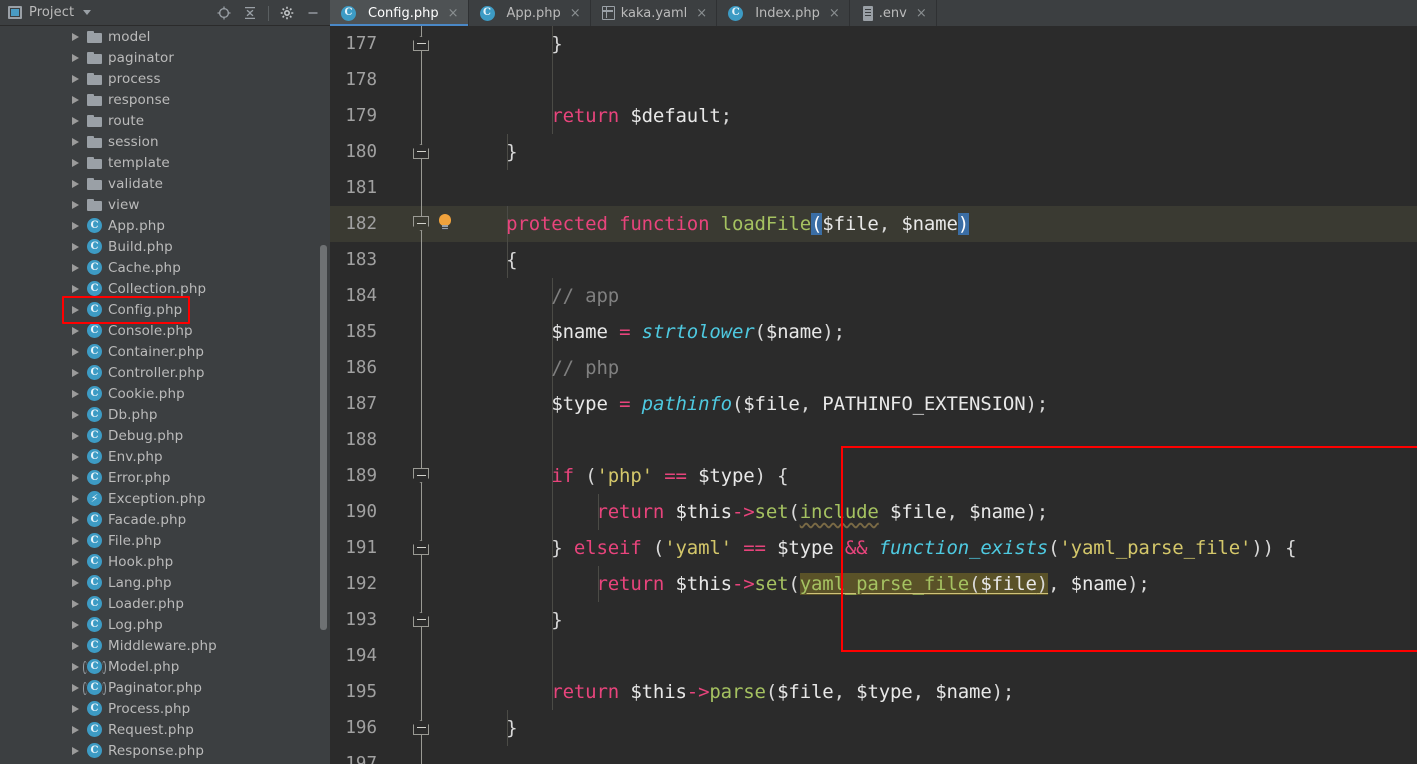 This screenshot has height=764, width=1417. What do you see at coordinates (873, 476) in the screenshot?
I see `code-line: 189 if ('php' == $type) {` at bounding box center [873, 476].